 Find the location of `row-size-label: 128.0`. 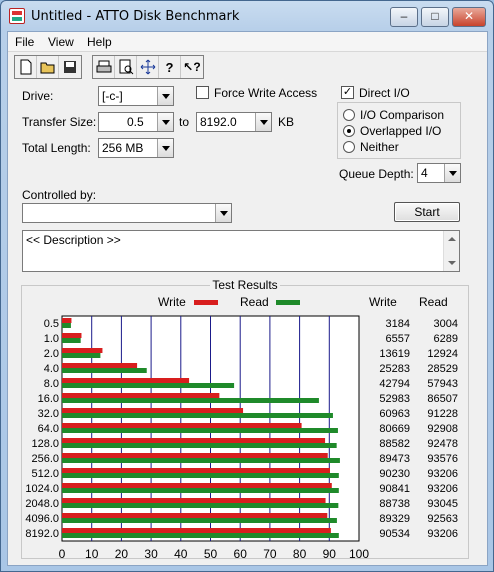

row-size-label: 128.0 is located at coordinates (45, 444).